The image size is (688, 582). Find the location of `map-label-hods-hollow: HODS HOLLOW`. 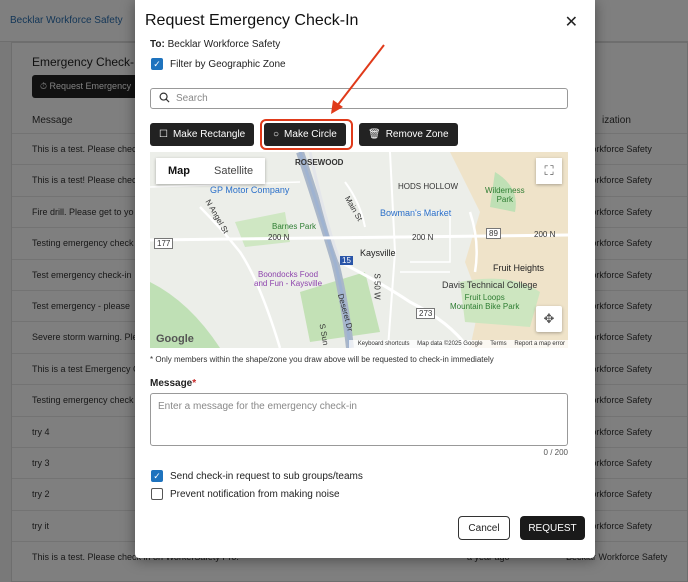

map-label-hods-hollow: HODS HOLLOW is located at coordinates (428, 186).